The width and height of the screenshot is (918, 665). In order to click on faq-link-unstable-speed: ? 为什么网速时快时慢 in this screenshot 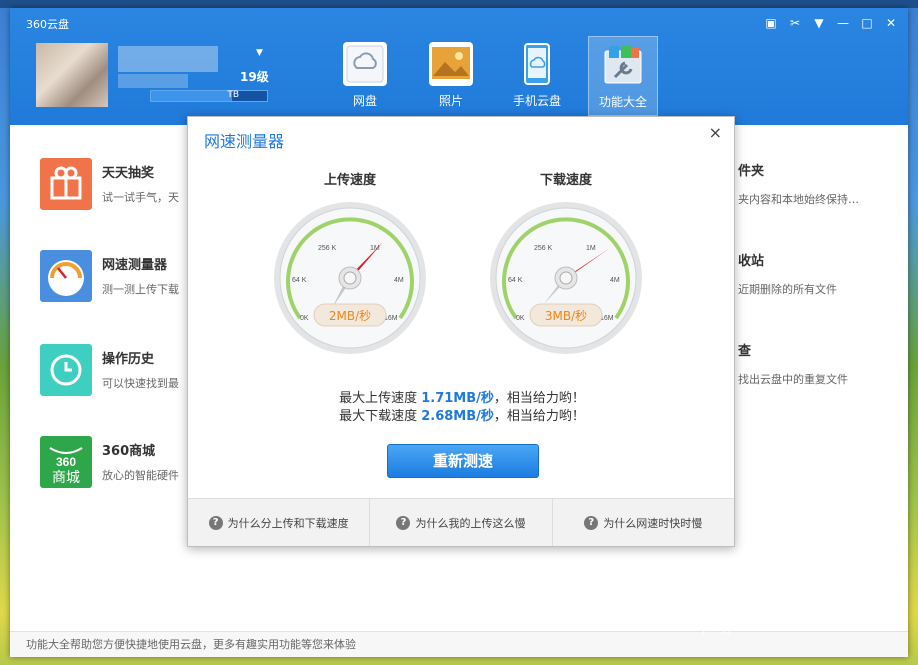, I will do `click(643, 522)`.